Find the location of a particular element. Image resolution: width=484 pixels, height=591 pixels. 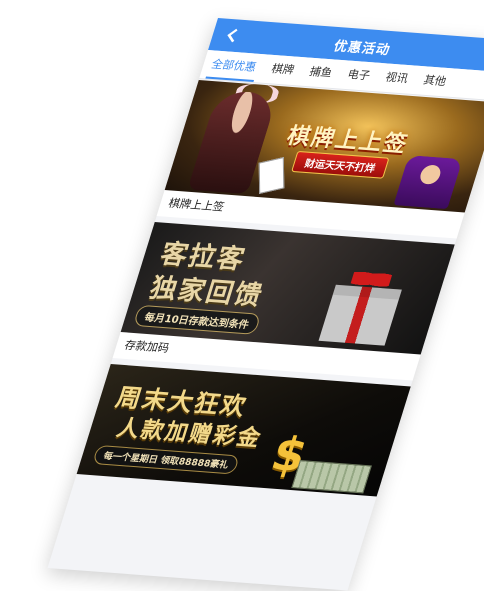

gift-box-icon is located at coordinates (360, 315).